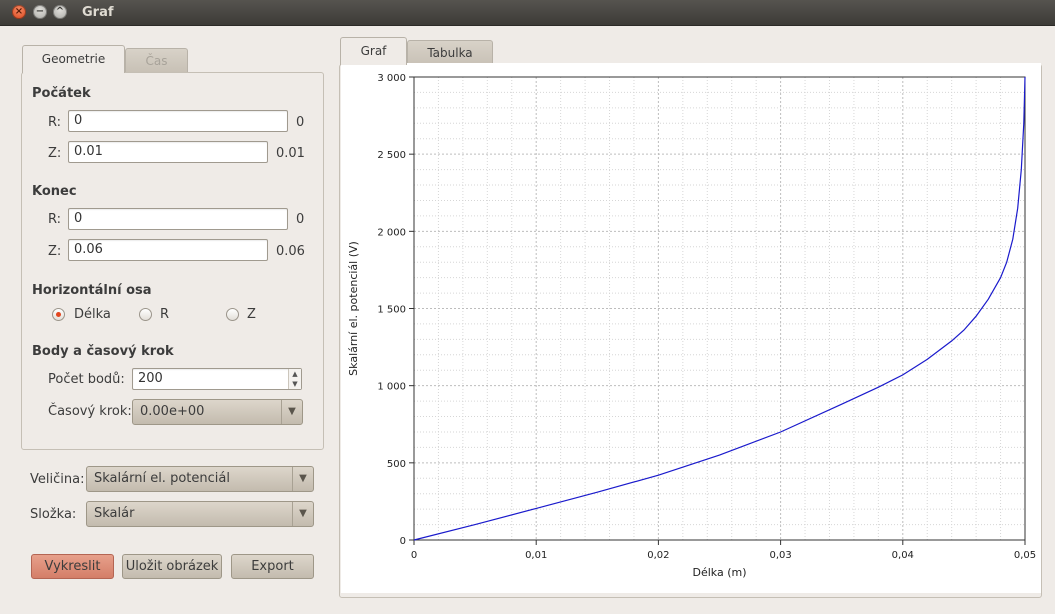 The width and height of the screenshot is (1055, 614). Describe the element at coordinates (92, 314) in the screenshot. I see `radio-length-label: Délka` at that location.